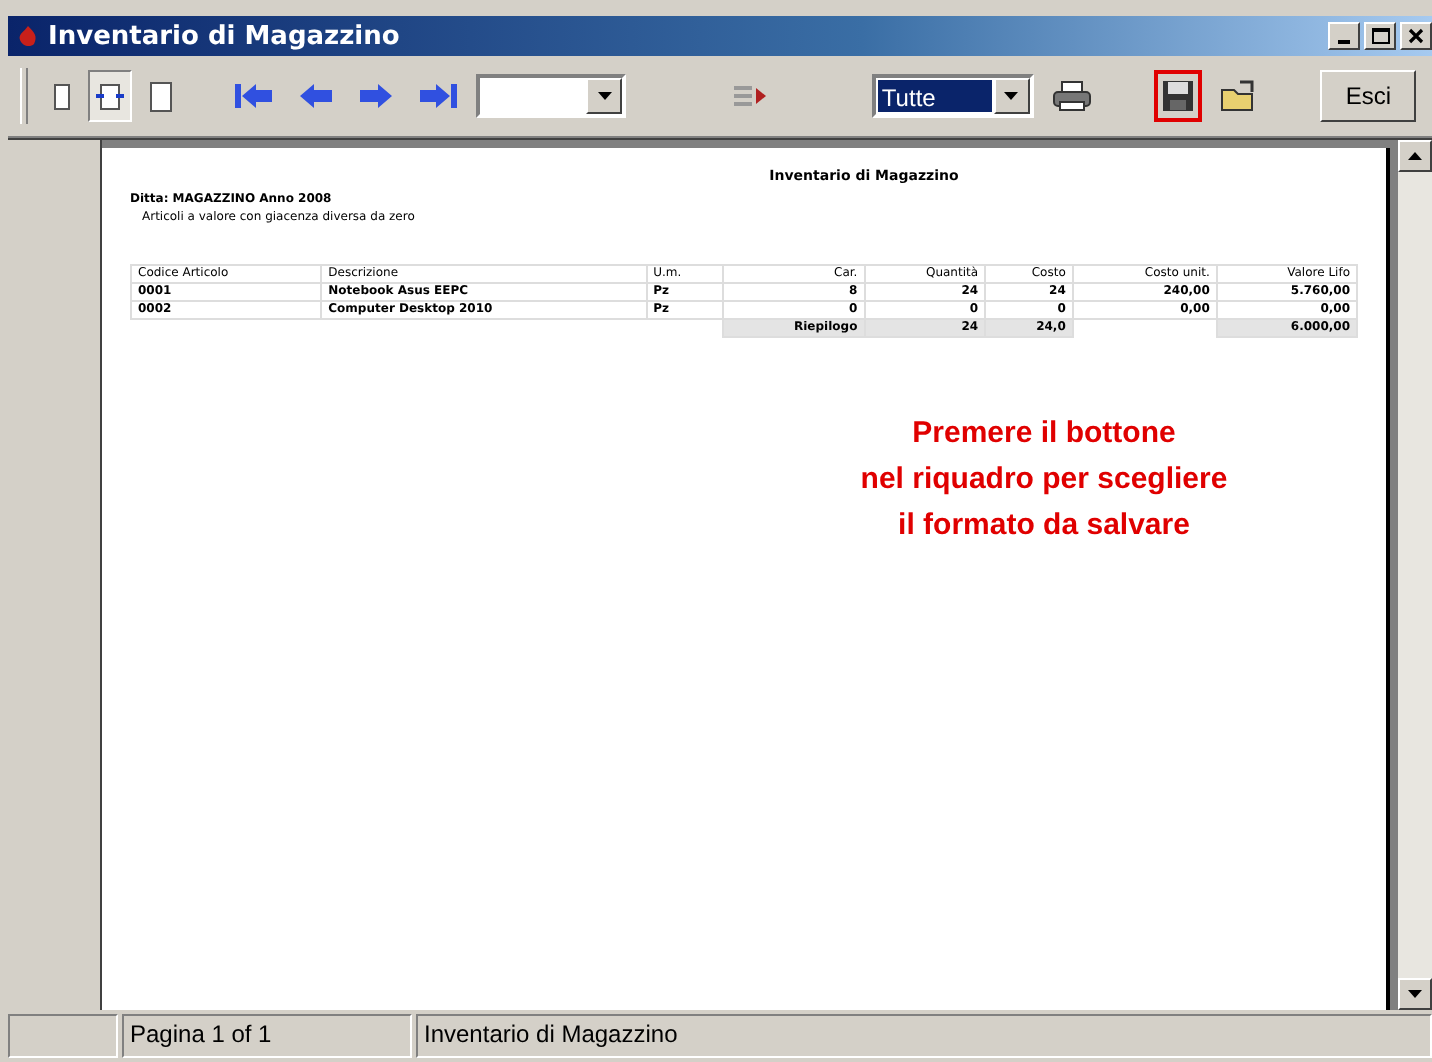  Describe the element at coordinates (1178, 96) in the screenshot. I see `save-button` at that location.